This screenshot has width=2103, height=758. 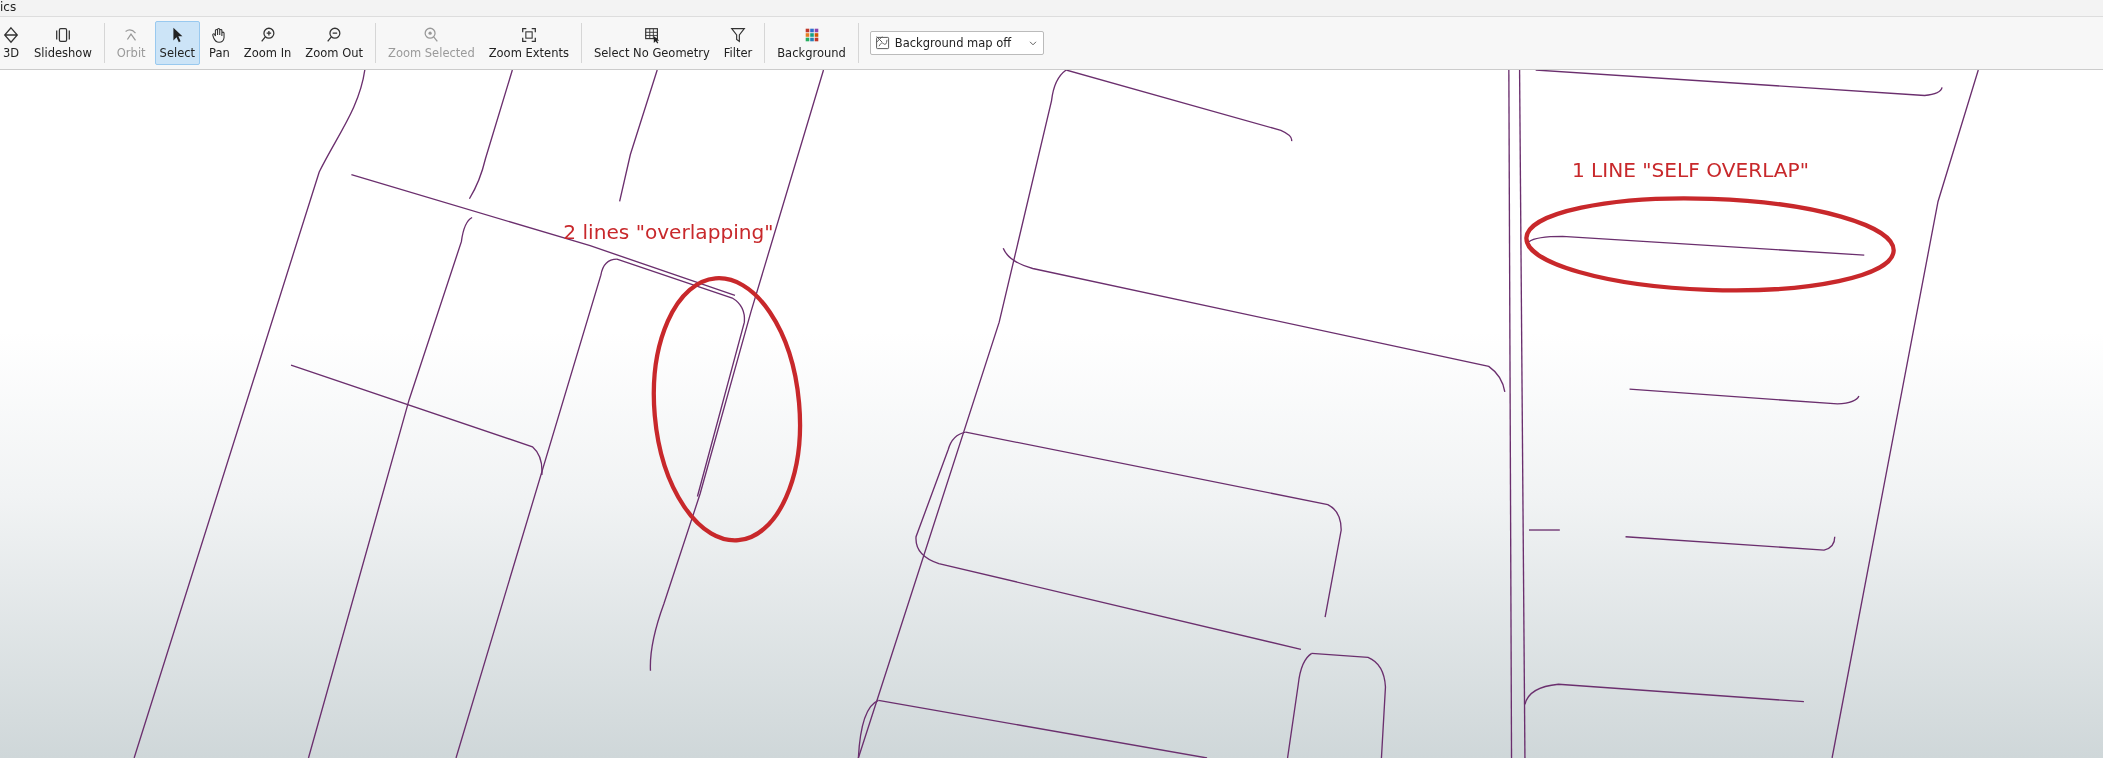 What do you see at coordinates (62, 35) in the screenshot?
I see `slideshow-icon` at bounding box center [62, 35].